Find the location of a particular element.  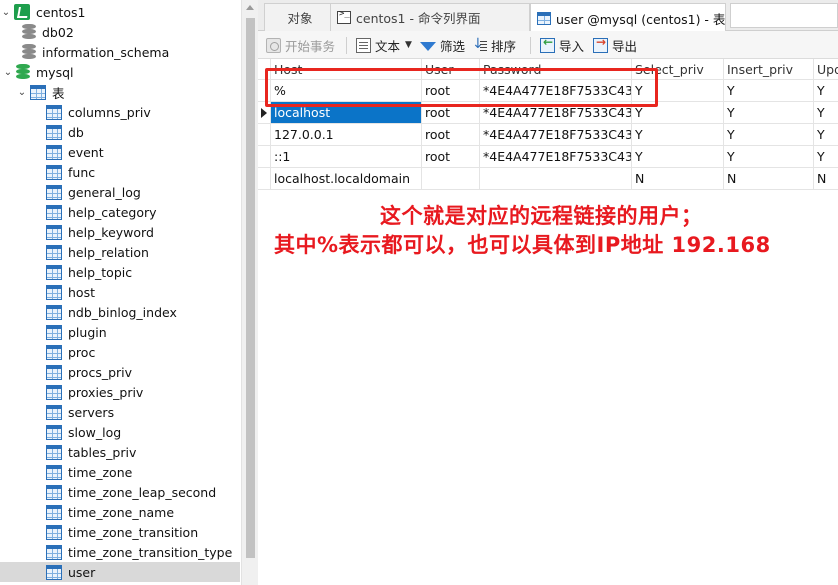

tab-console: centos1 - 命令列界面 is located at coordinates (430, 17).